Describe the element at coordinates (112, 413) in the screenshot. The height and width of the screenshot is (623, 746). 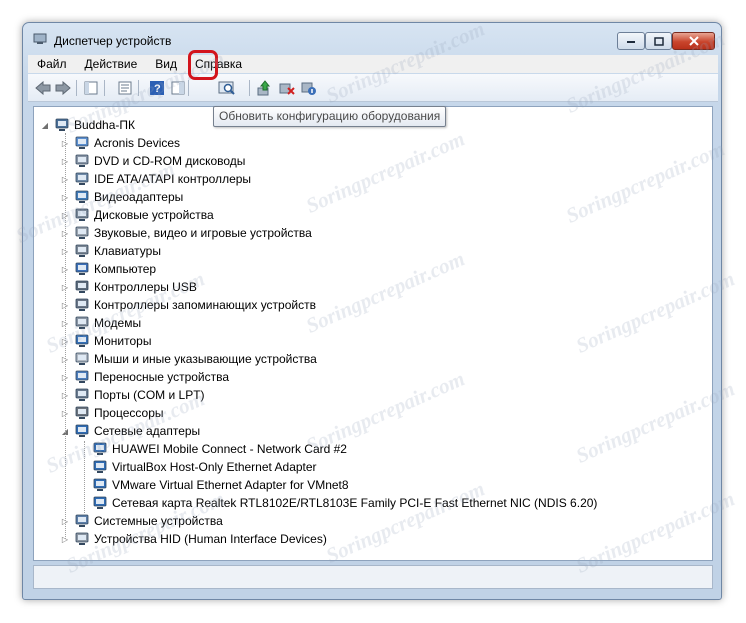
I see `tree-category: ▷ Процессоры` at that location.